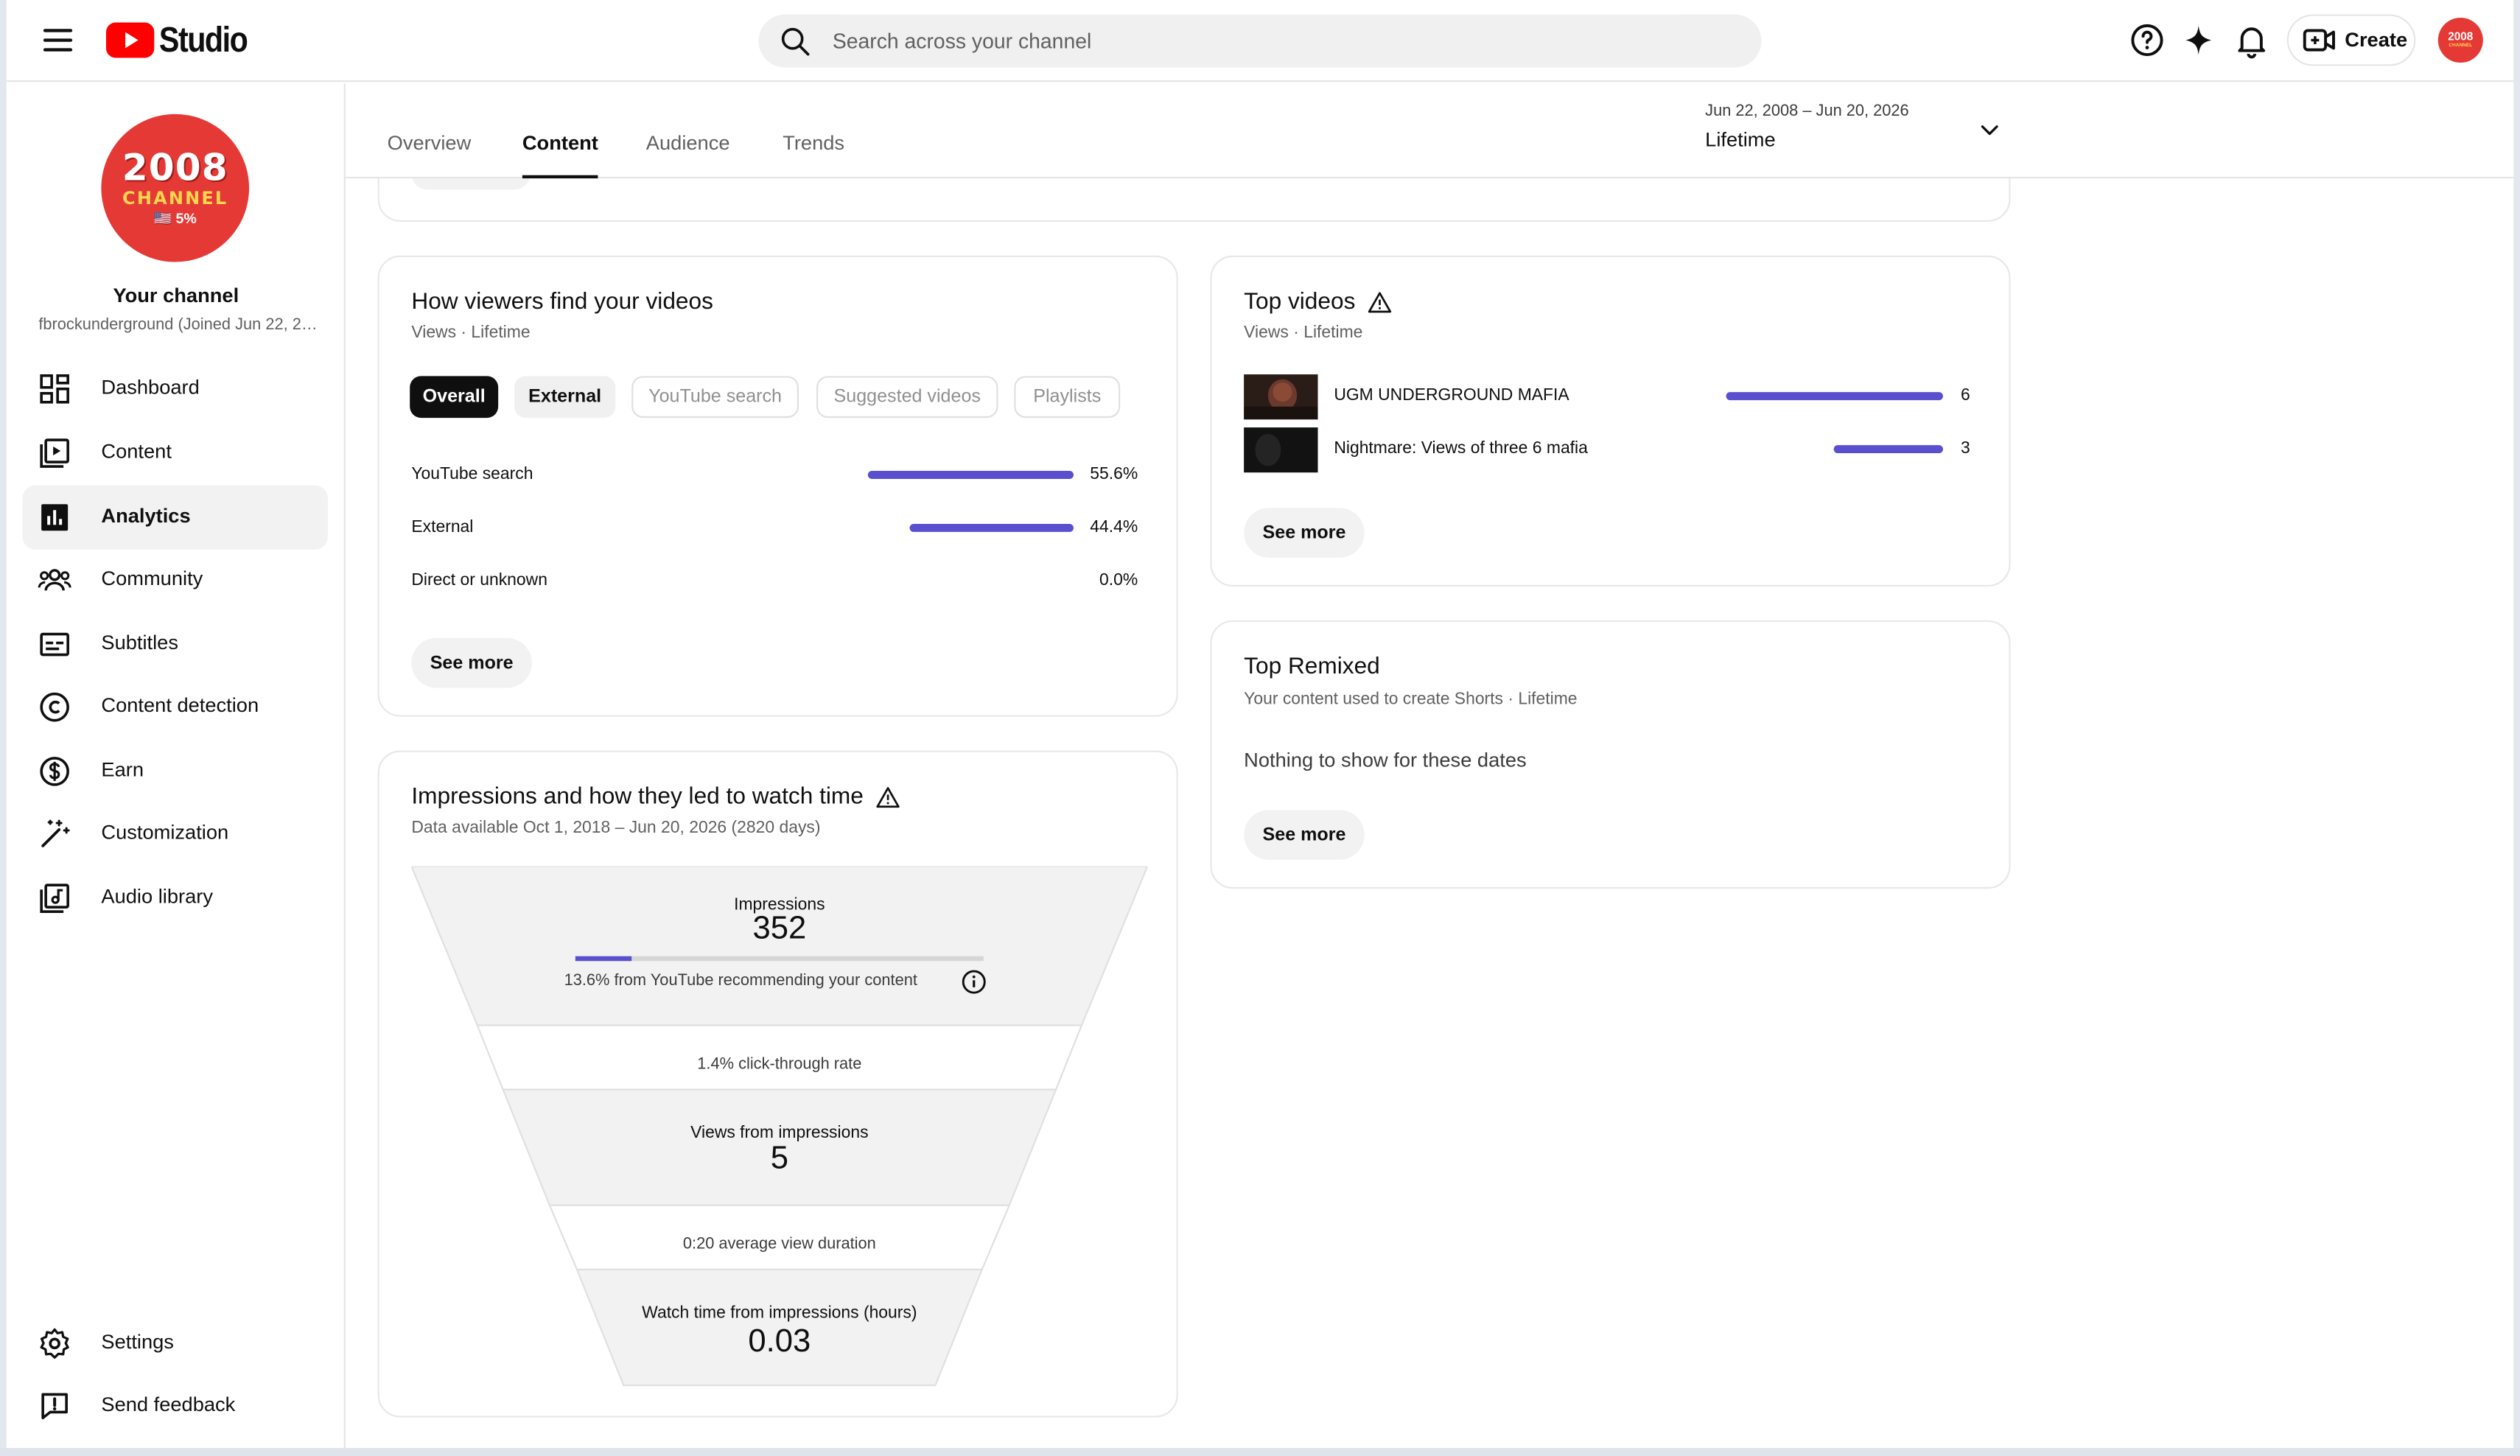 This screenshot has height=1456, width=2520. I want to click on sidebar-item-label: Customization, so click(165, 832).